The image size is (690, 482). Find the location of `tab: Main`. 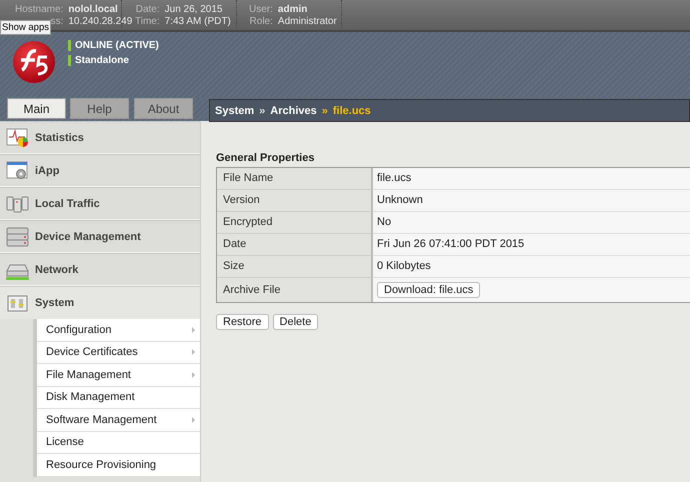

tab: Main is located at coordinates (36, 108).